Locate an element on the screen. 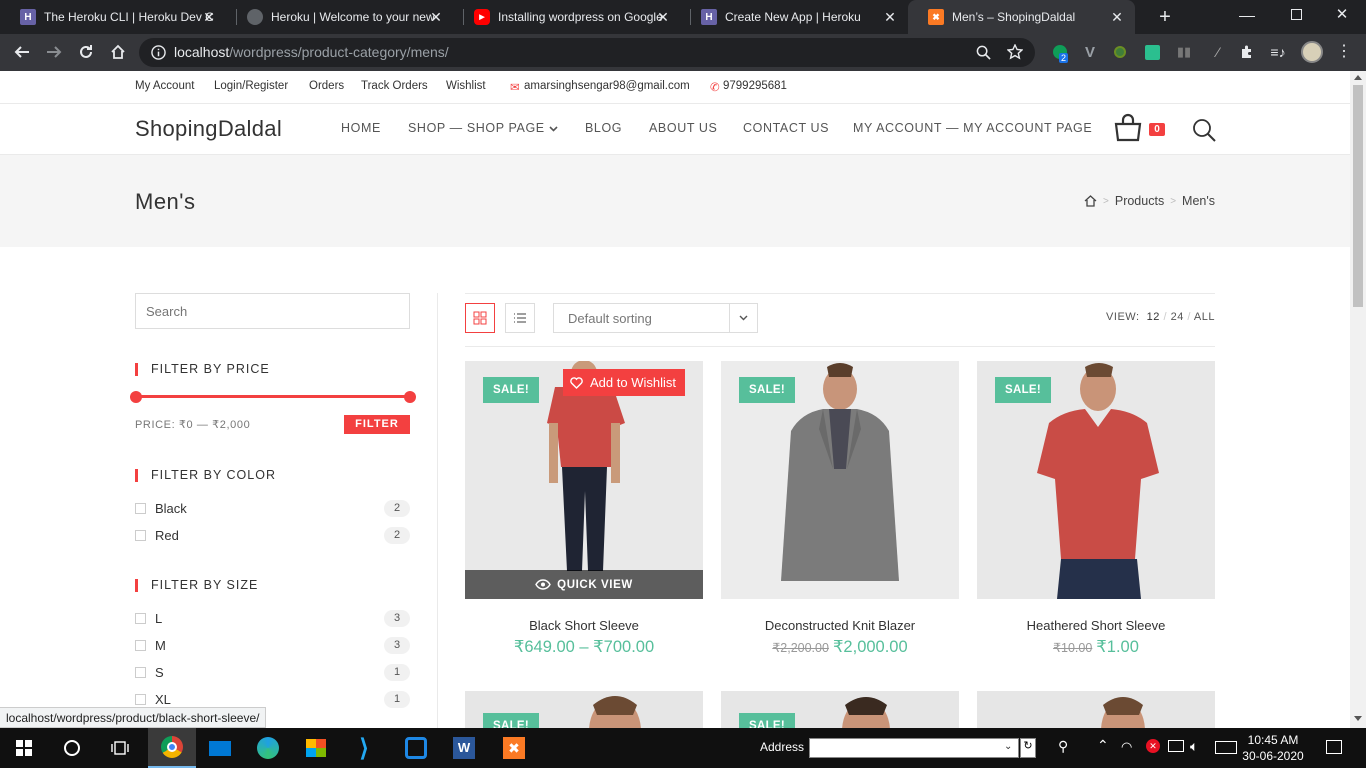 The width and height of the screenshot is (1366, 768). chevron-up-icon: ⌃ is located at coordinates (1103, 745).